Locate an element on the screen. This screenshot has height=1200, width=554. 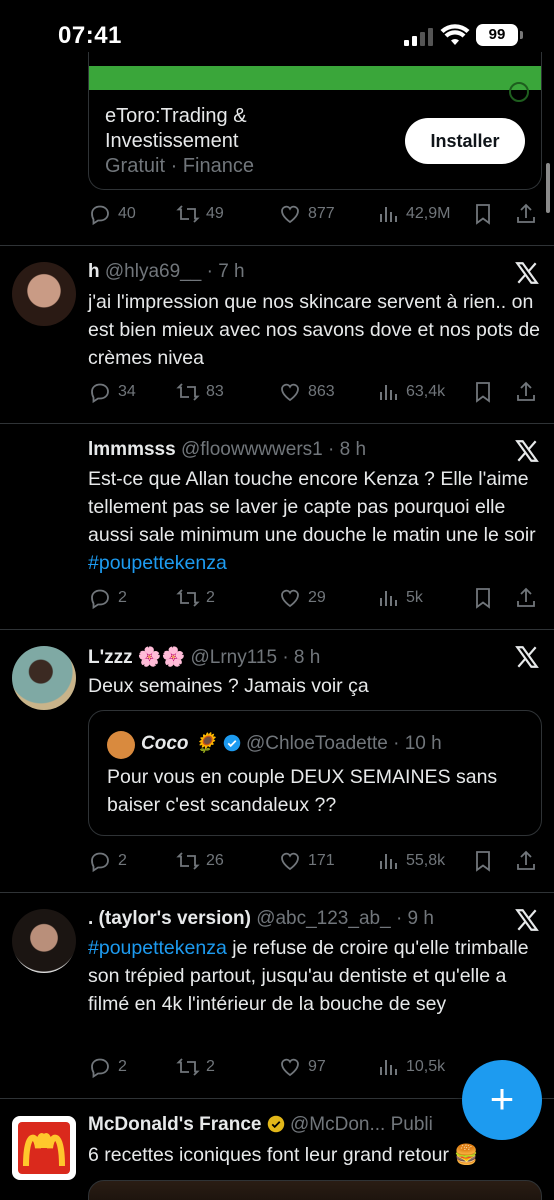
repost-button: 83 is located at coordinates (200, 392).